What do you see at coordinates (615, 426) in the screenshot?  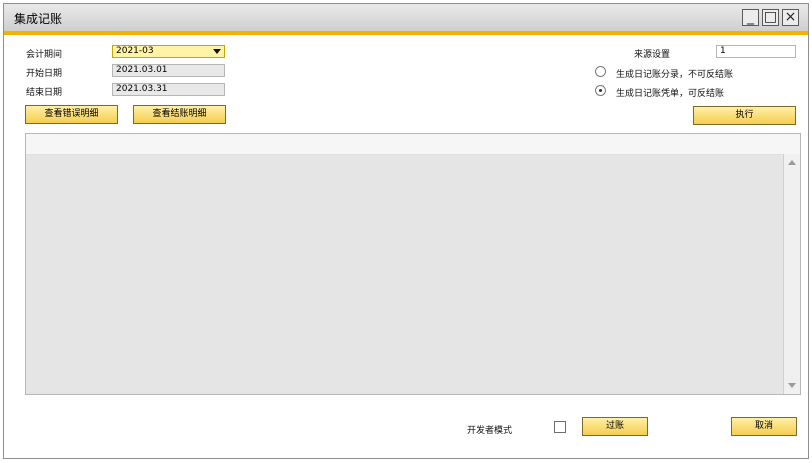 I see `post-button: 过账` at bounding box center [615, 426].